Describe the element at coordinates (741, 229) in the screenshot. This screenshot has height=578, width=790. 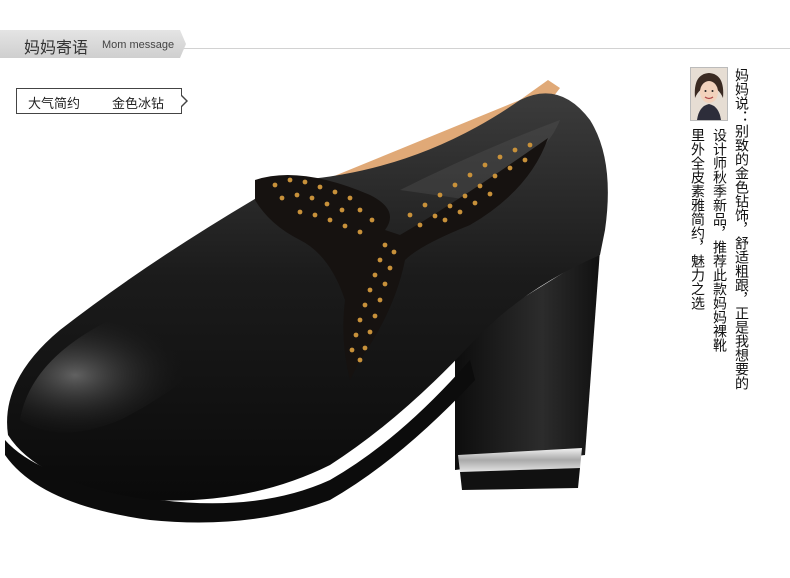
I see `mom-note-line-1: 妈妈说：别致的金色钻饰，舒适粗跟，正是我想要的` at that location.